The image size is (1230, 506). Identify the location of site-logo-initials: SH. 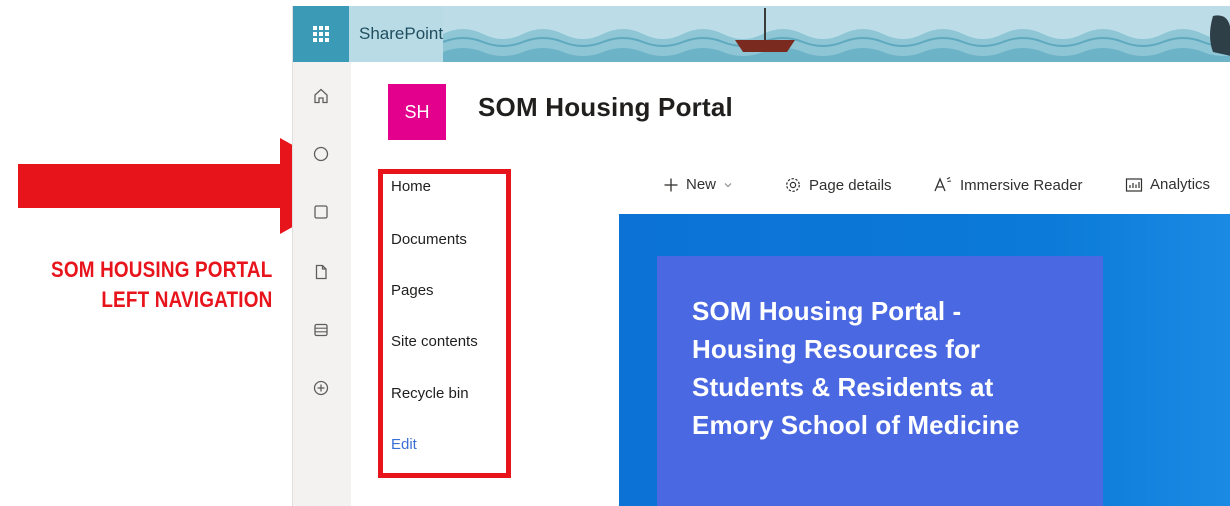
(417, 111).